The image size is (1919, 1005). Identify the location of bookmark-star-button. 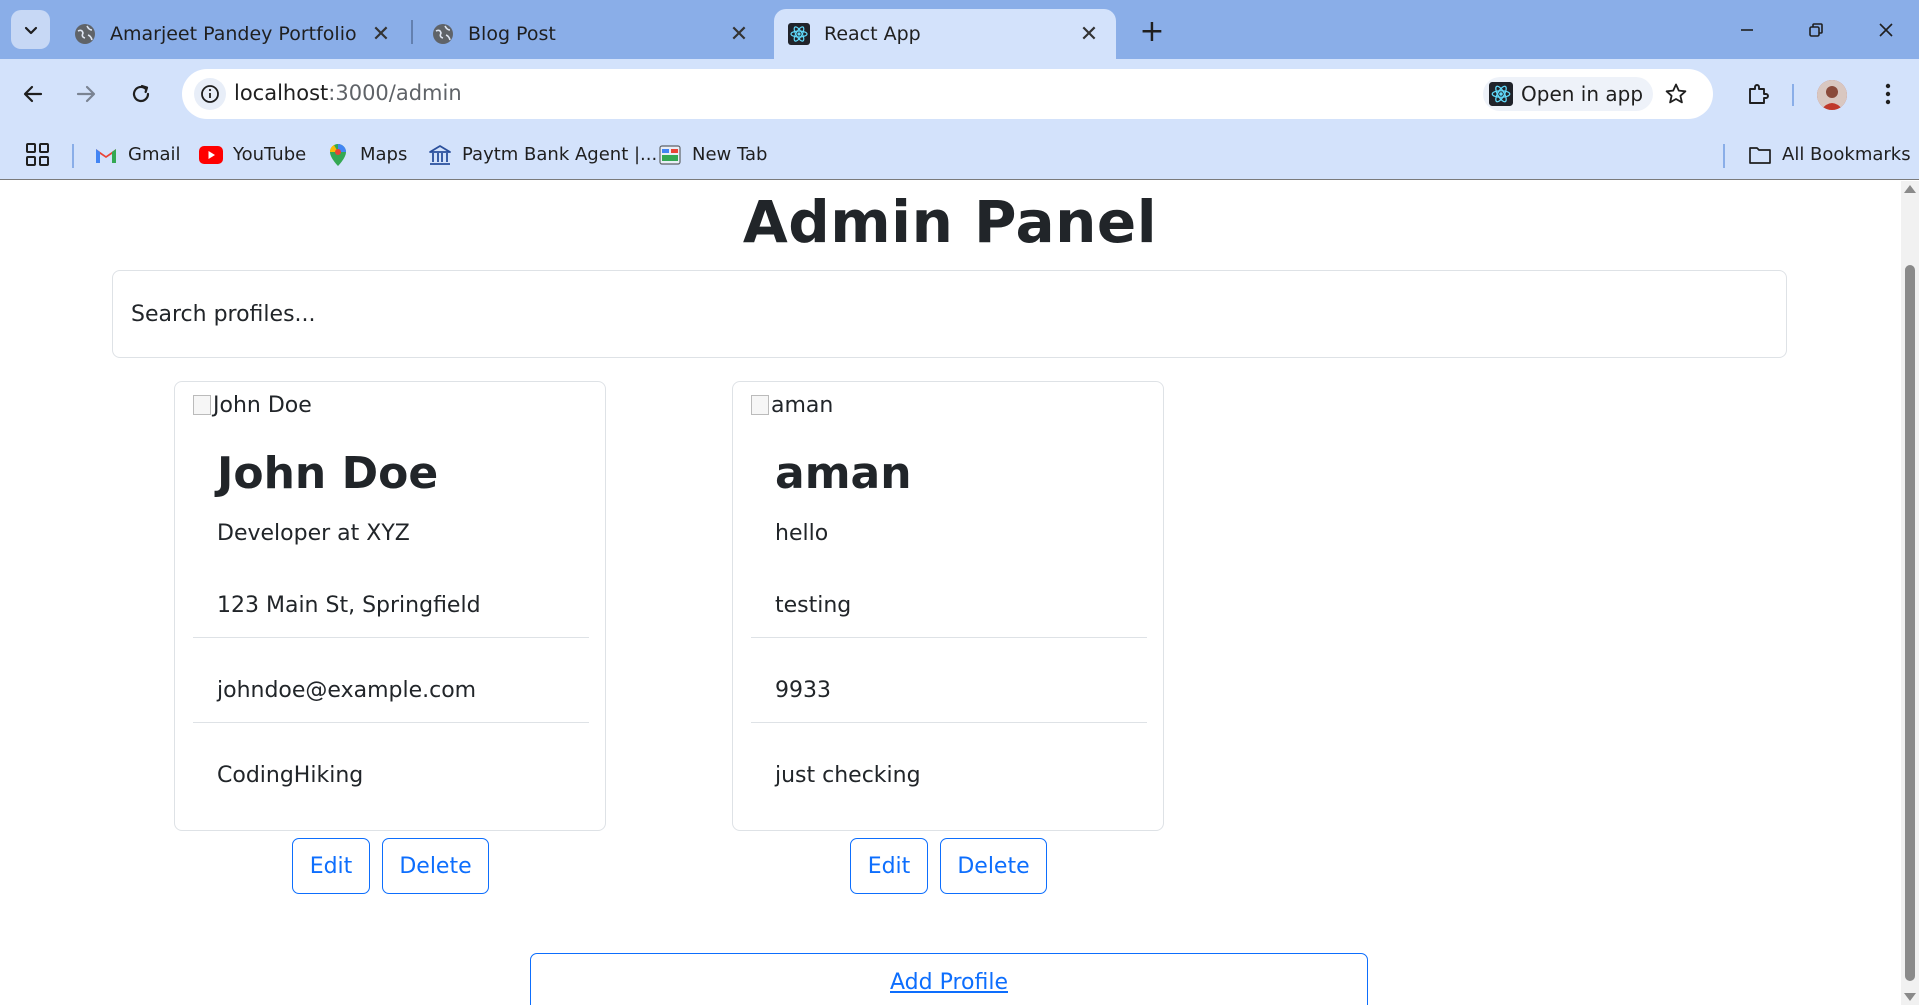
(1676, 94).